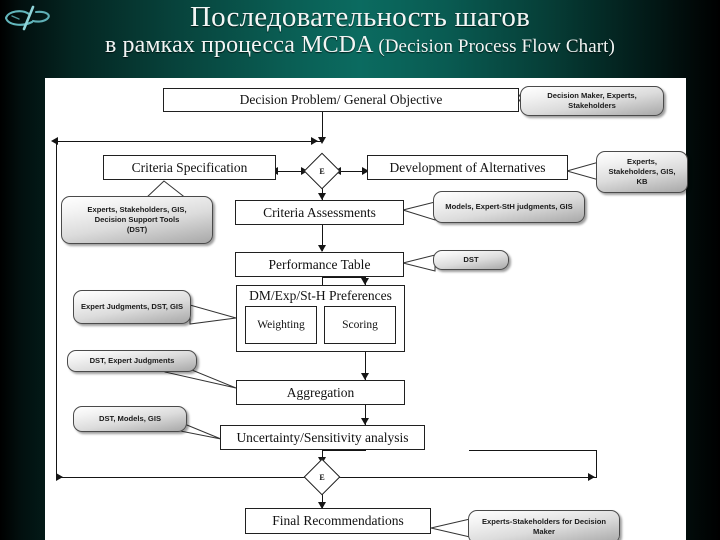 The height and width of the screenshot is (540, 720). I want to click on node-label: Aggregation, so click(320, 392).